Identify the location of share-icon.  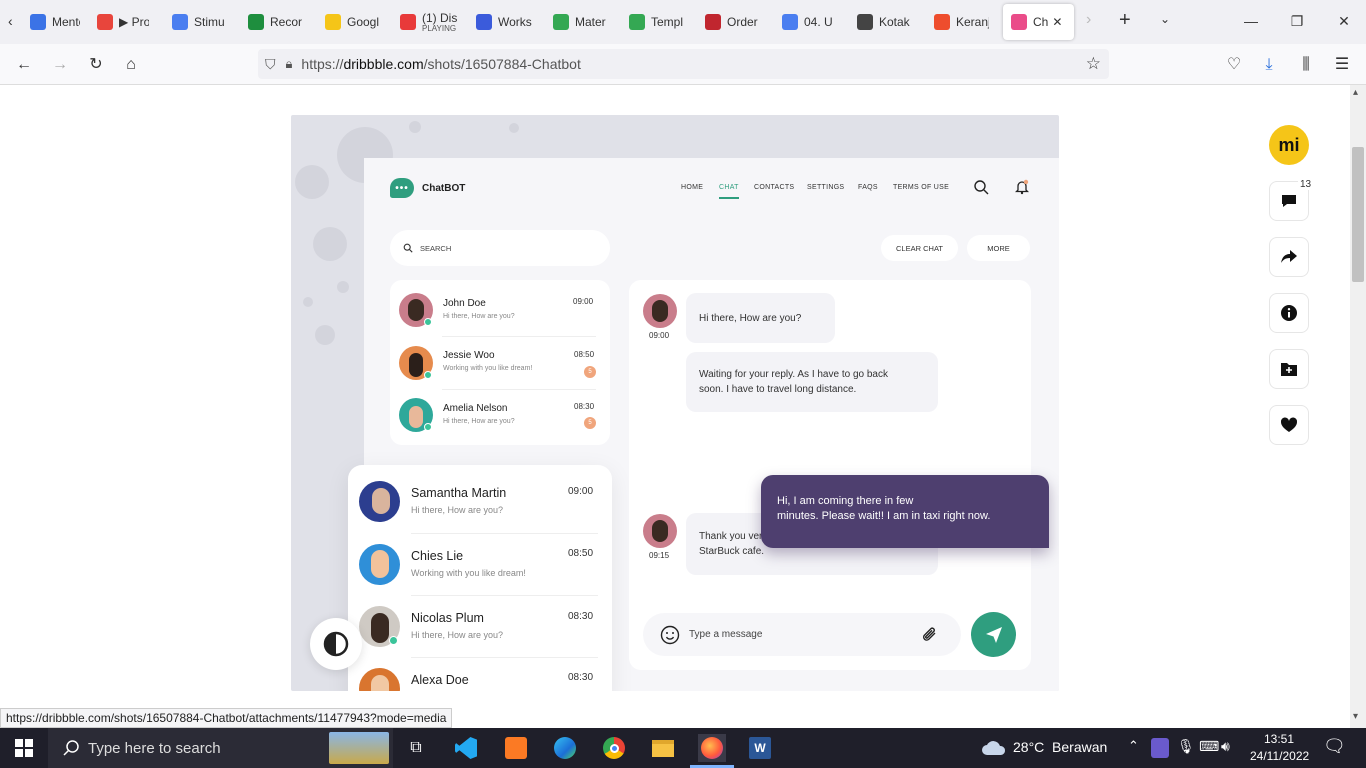
(1289, 256).